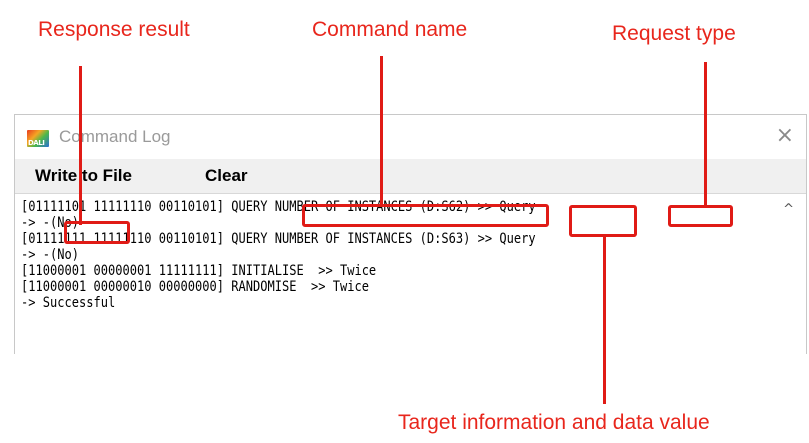 Image resolution: width=809 pixels, height=443 pixels. Describe the element at coordinates (554, 422) in the screenshot. I see `callout-target-information: Target information and data value` at that location.